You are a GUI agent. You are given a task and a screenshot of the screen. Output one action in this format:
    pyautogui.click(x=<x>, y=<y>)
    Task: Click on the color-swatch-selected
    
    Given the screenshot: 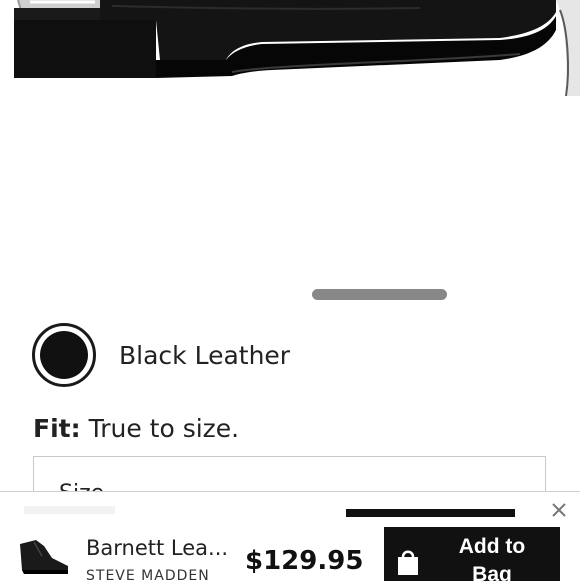 What is the action you would take?
    pyautogui.click(x=64, y=355)
    